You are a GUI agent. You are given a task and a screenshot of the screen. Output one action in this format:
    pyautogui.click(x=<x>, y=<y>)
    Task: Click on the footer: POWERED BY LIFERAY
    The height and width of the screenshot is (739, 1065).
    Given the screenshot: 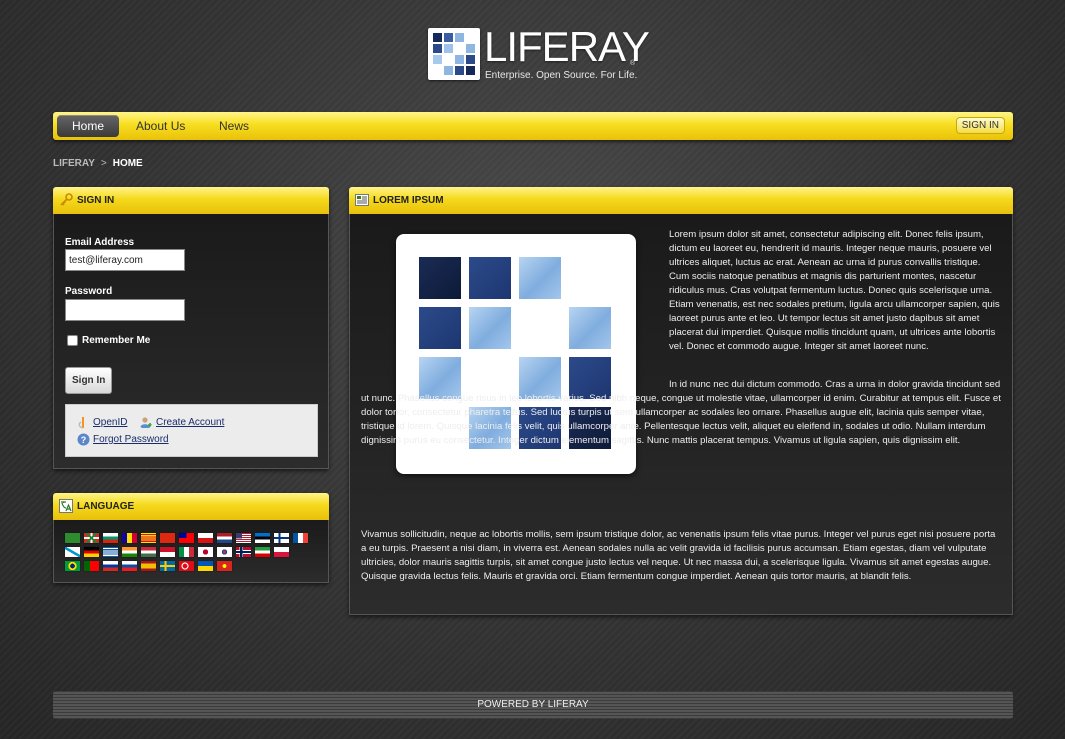 What is the action you would take?
    pyautogui.click(x=533, y=705)
    